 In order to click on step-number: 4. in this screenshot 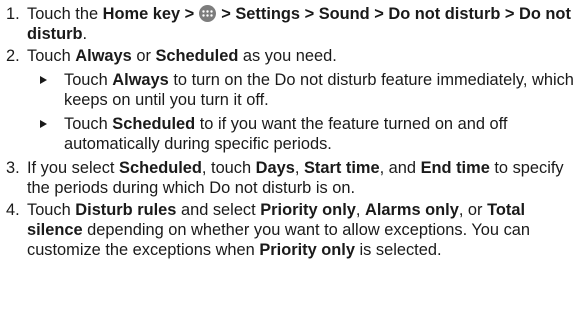, I will do `click(13, 210)`.